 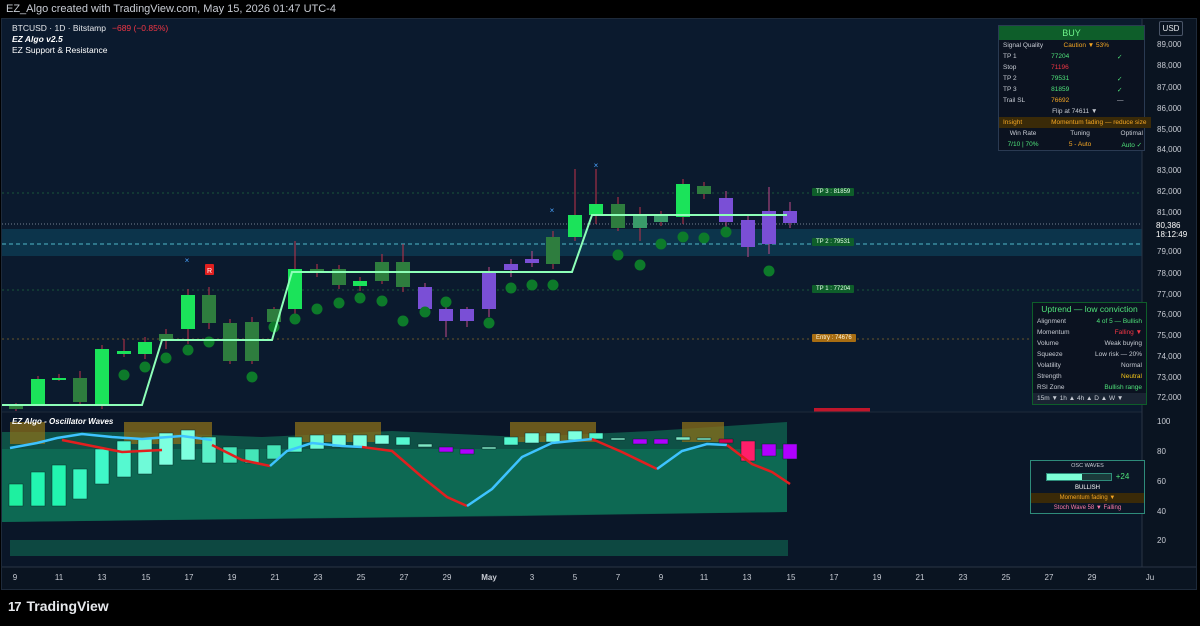 I want to click on osc-momentum: Momentum fading ▼, so click(x=1087, y=498).